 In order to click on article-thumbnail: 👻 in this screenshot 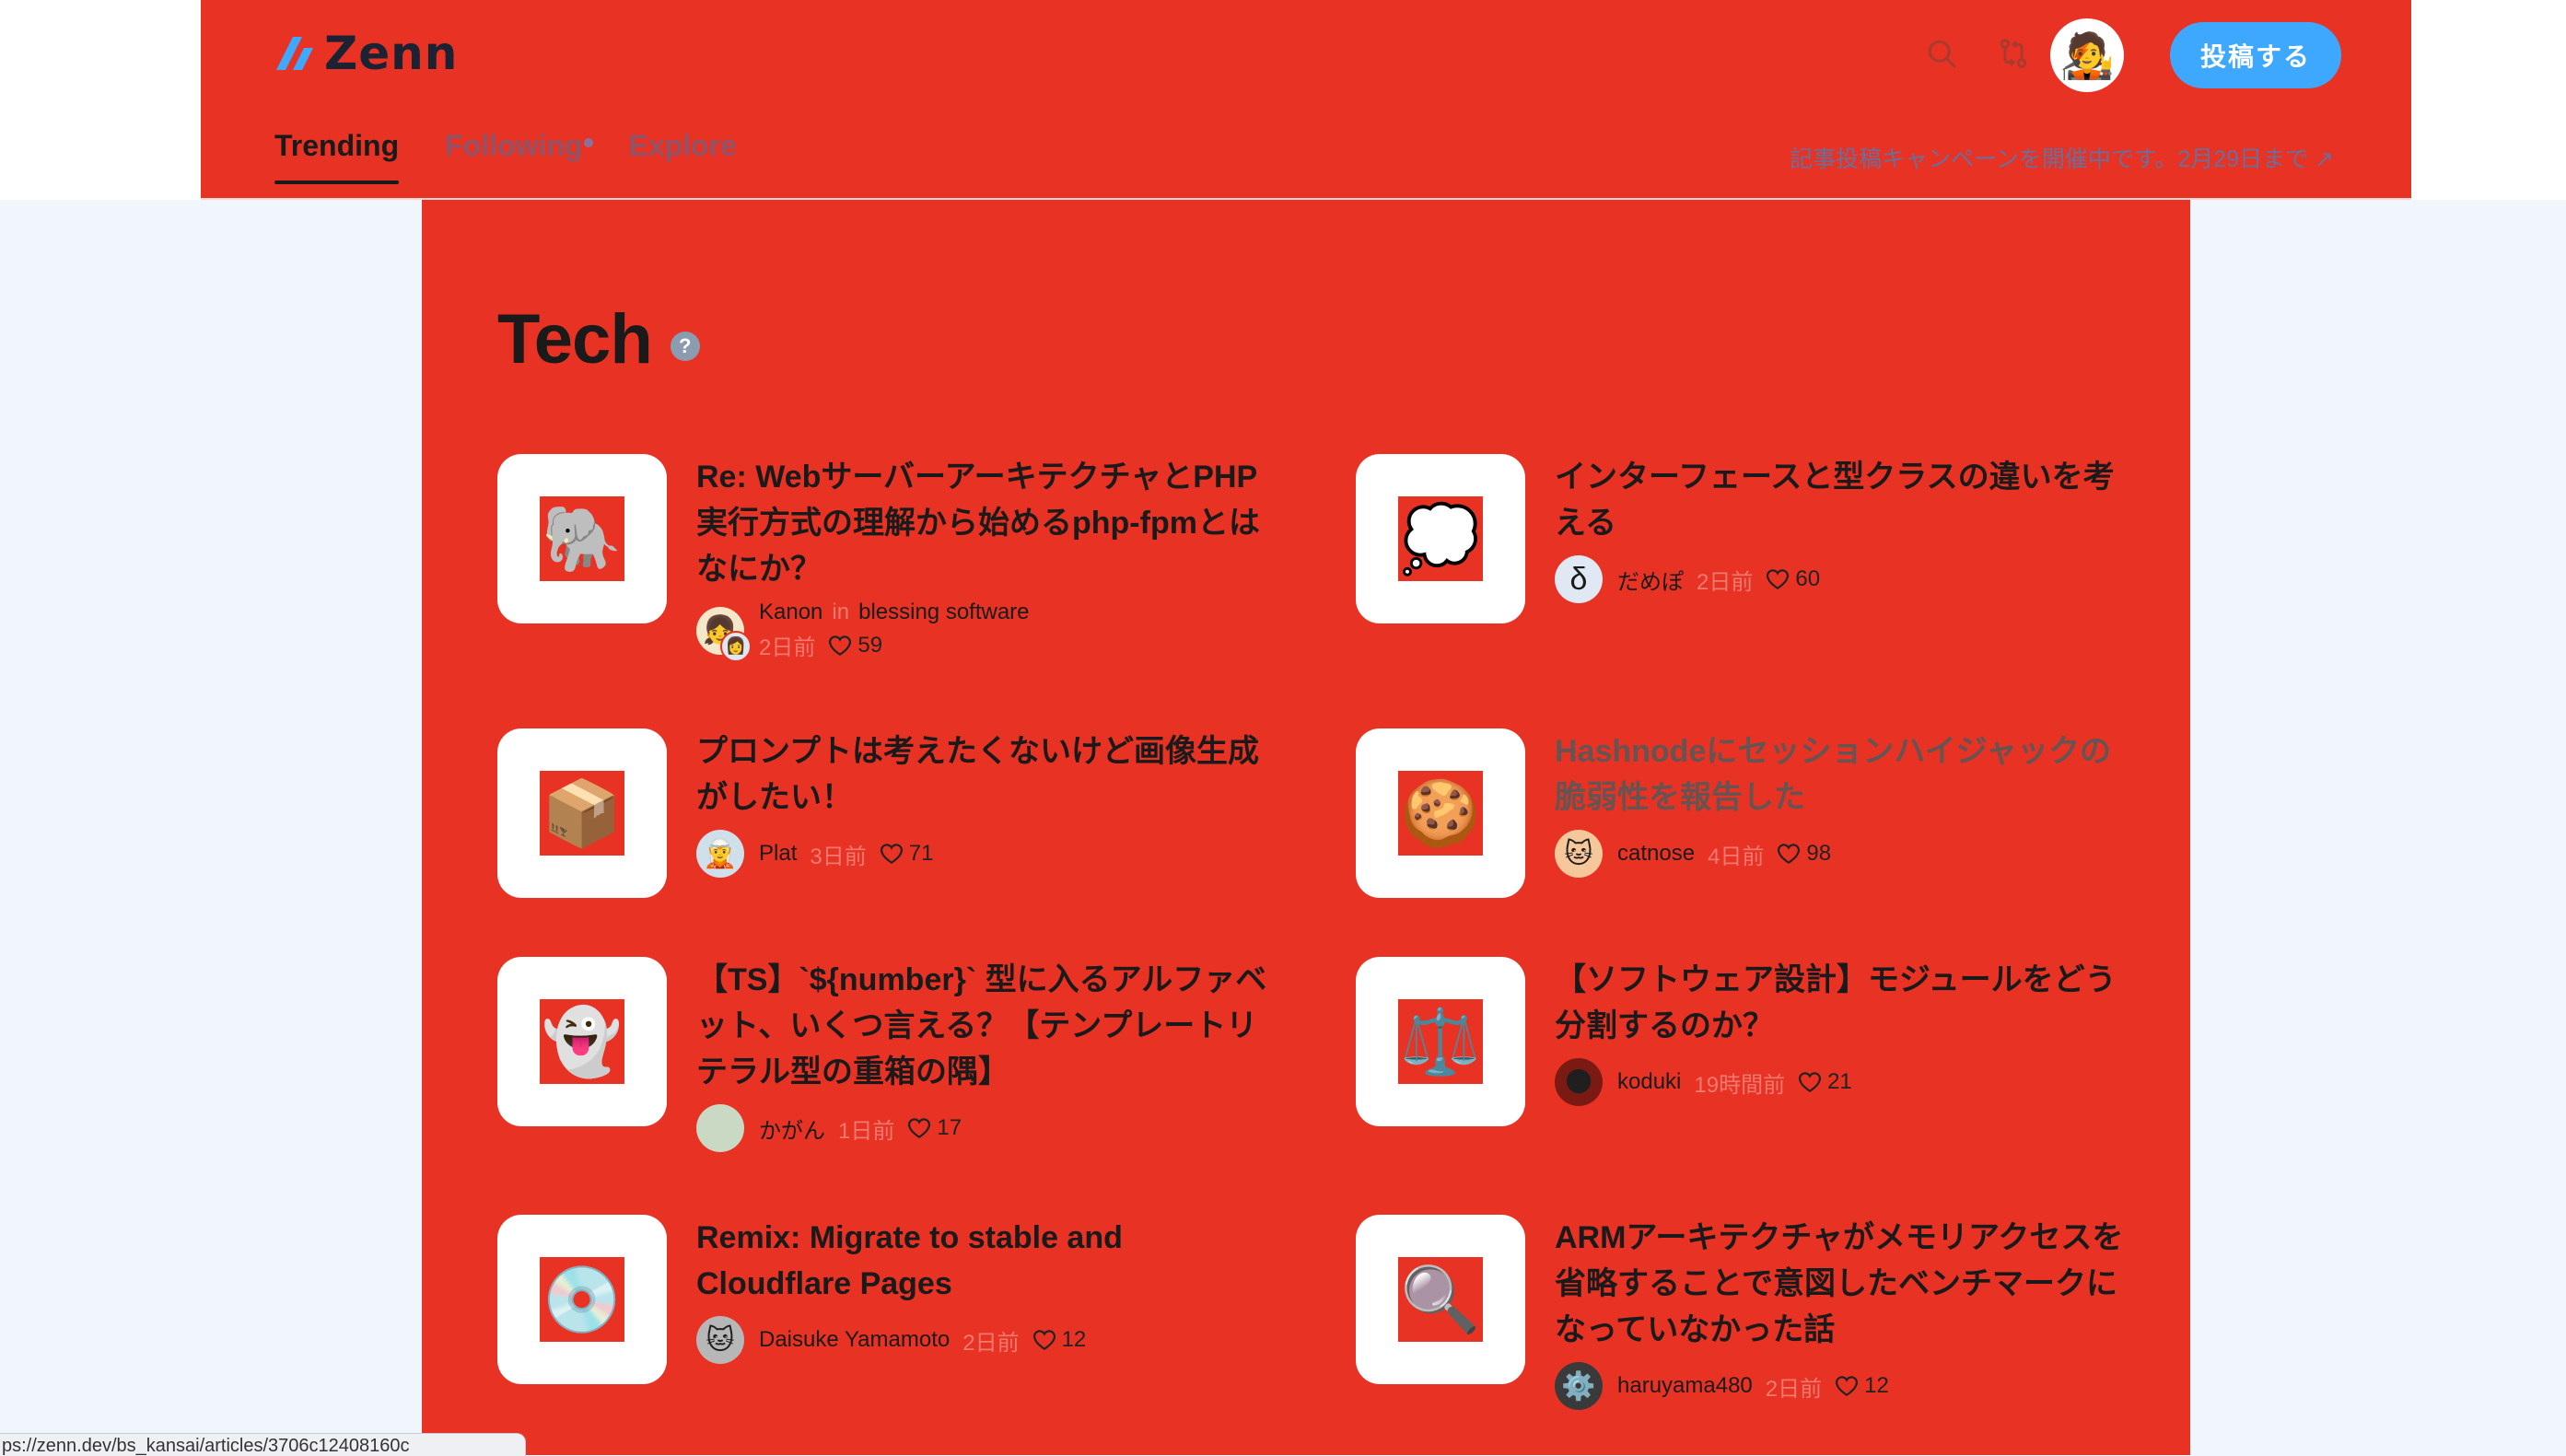, I will do `click(582, 1041)`.